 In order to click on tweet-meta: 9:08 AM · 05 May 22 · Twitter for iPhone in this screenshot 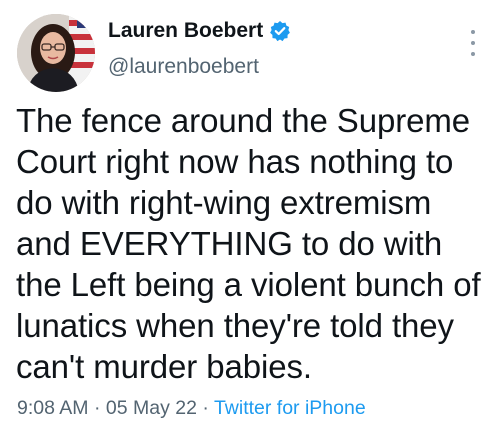, I will do `click(191, 408)`.